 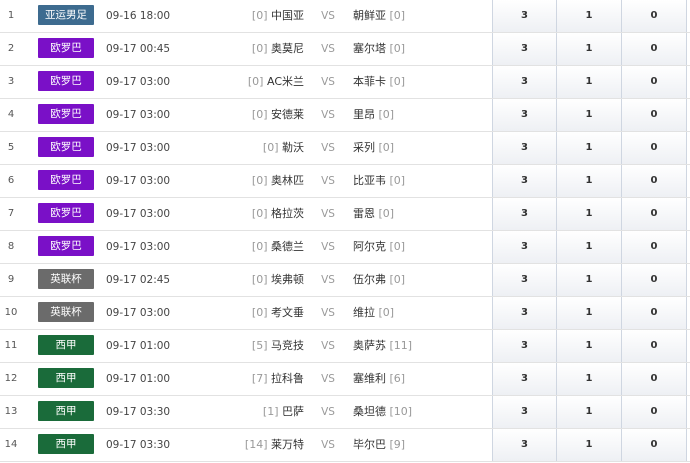 I want to click on away-team-name: 毕尔巴, so click(x=369, y=444).